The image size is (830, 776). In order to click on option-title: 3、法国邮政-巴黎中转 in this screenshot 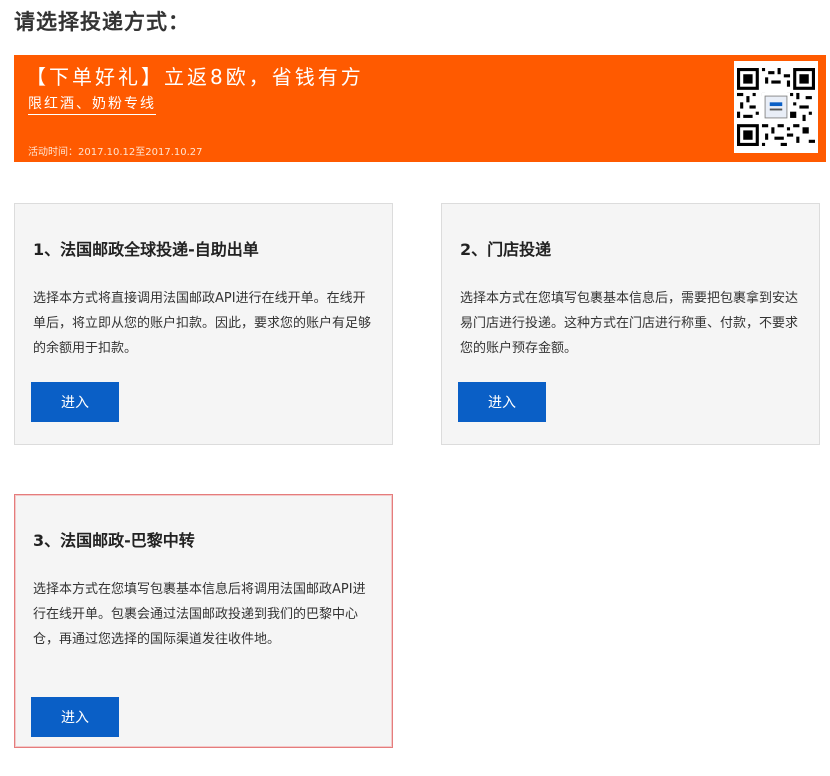, I will do `click(114, 540)`.